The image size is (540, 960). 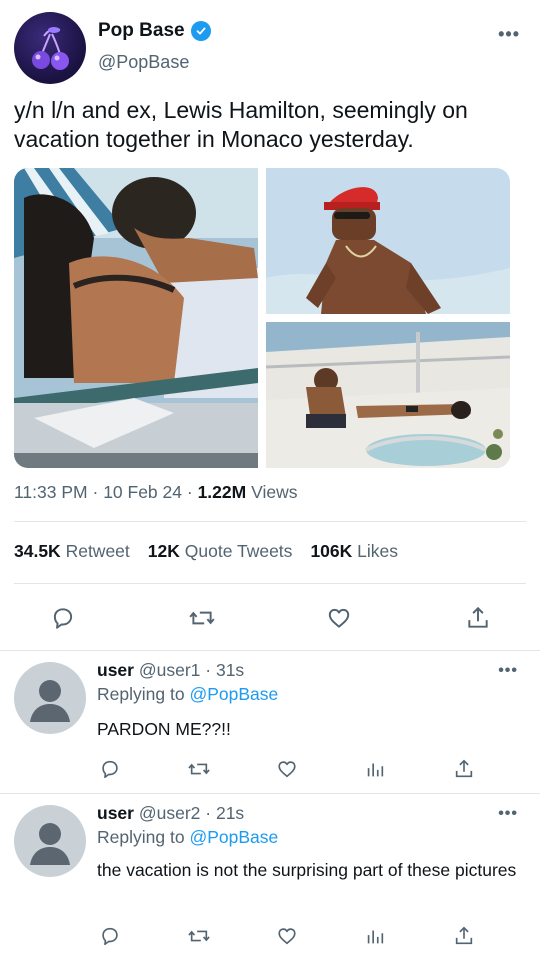 What do you see at coordinates (142, 492) in the screenshot?
I see `tweet-date: 10 Feb 24` at bounding box center [142, 492].